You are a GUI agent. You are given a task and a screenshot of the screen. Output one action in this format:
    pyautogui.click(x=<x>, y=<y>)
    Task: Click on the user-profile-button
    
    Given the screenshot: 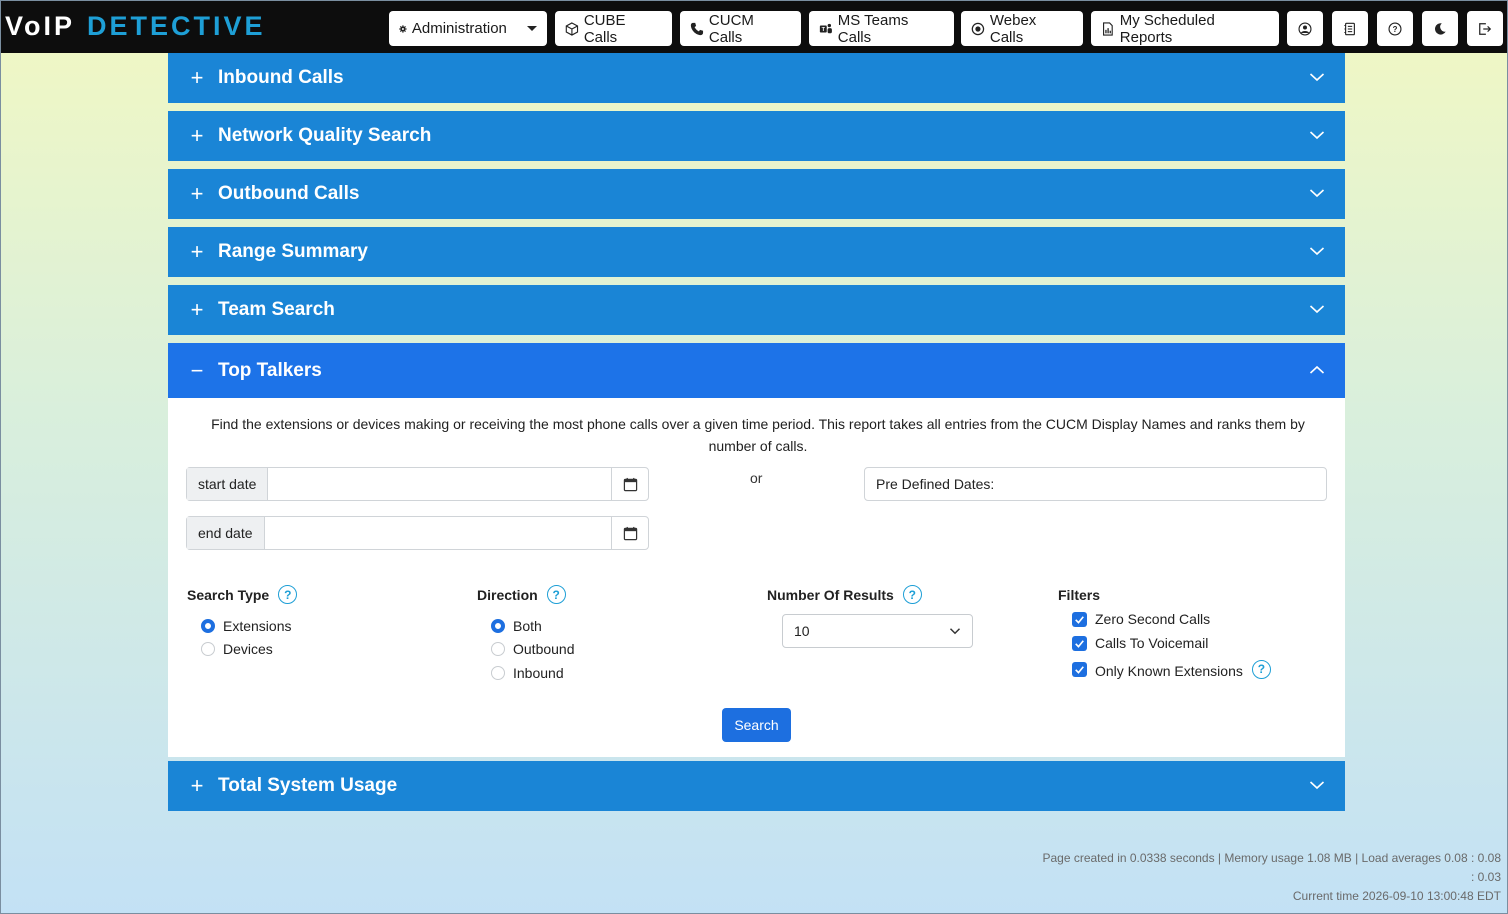 What is the action you would take?
    pyautogui.click(x=1305, y=28)
    